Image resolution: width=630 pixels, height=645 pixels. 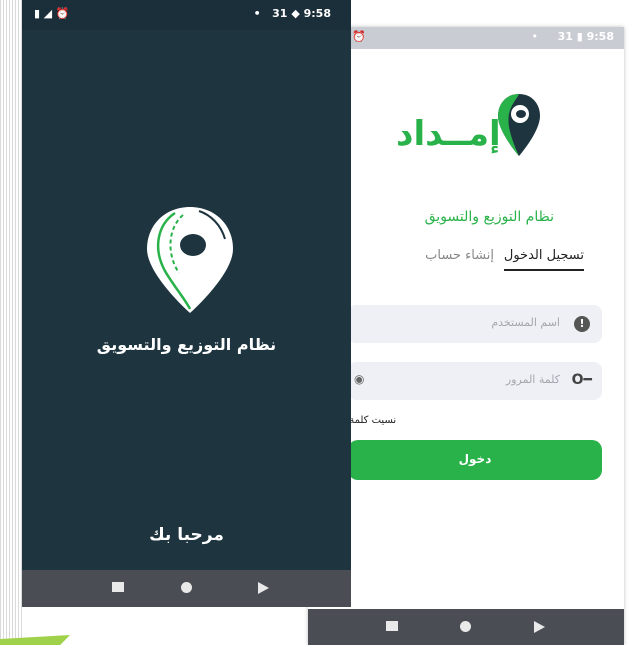 I want to click on app-logo: إمــداد, so click(x=471, y=127).